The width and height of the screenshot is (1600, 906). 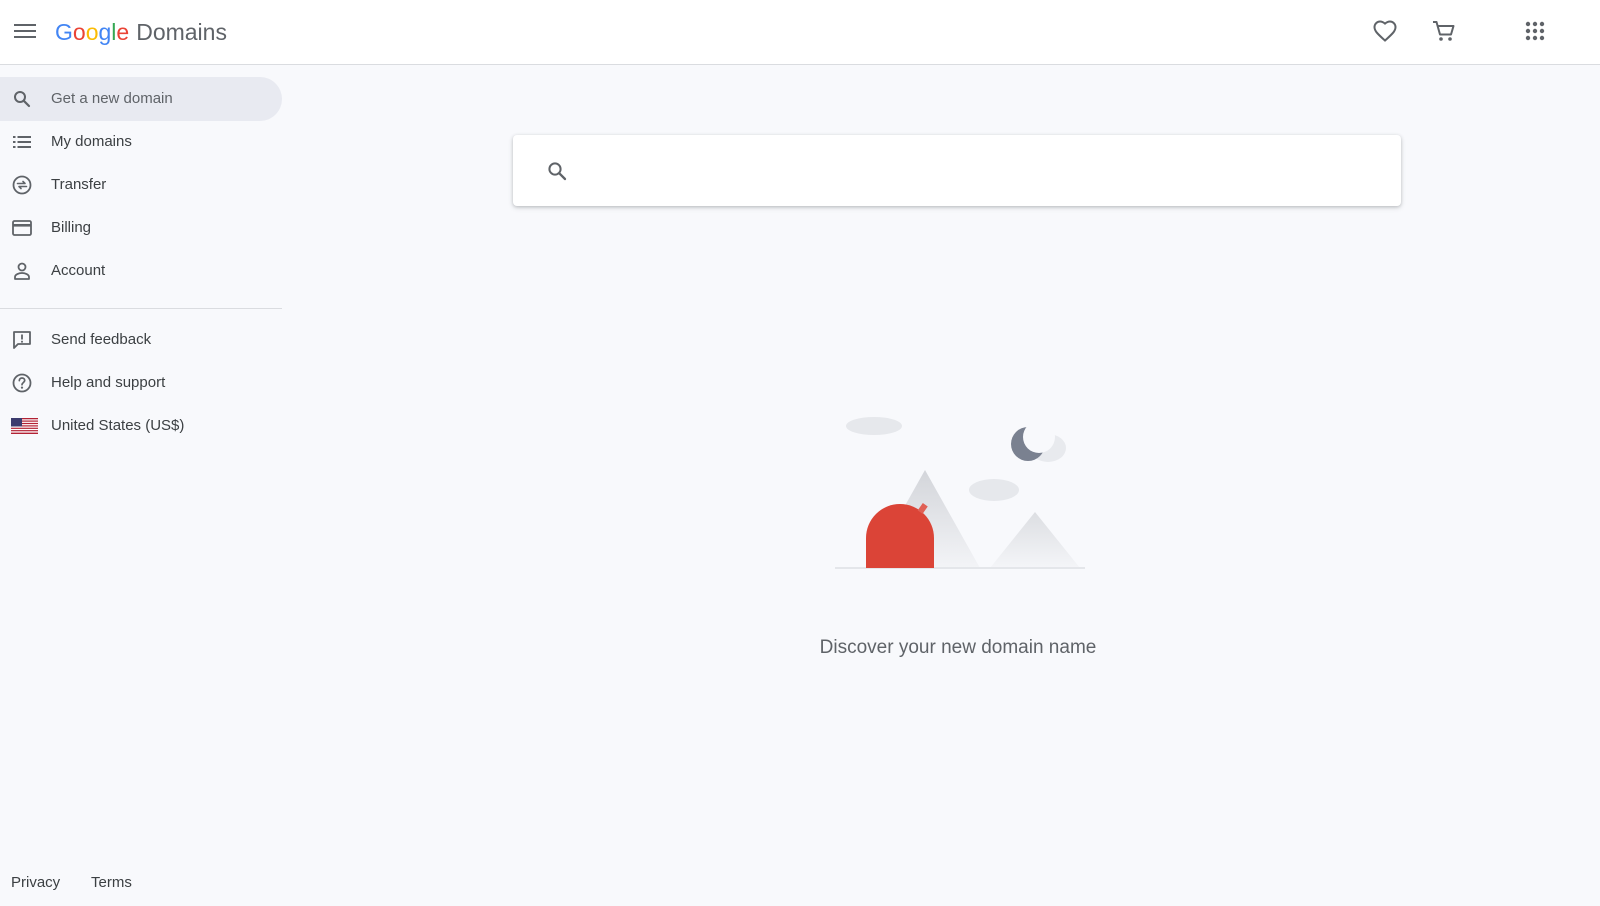 What do you see at coordinates (141, 228) in the screenshot?
I see `sidebar-item-billing: Billing` at bounding box center [141, 228].